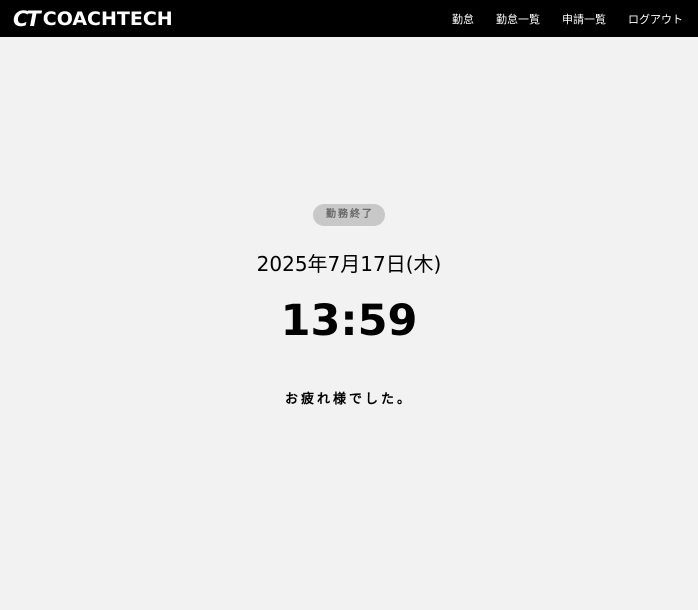  What do you see at coordinates (349, 18) in the screenshot?
I see `header: CT COACHTECH 勤怠 勤怠一覧 申請一覧 ログアウト` at bounding box center [349, 18].